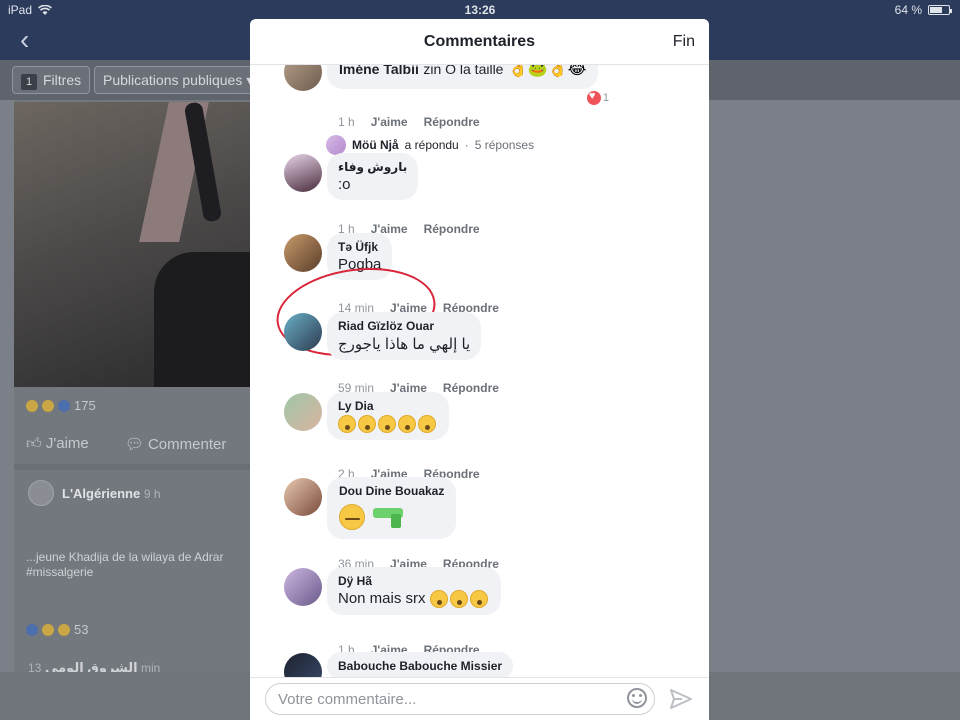 This screenshot has width=960, height=720. Describe the element at coordinates (379, 71) in the screenshot. I see `comment-author: Iméne Talbii` at that location.